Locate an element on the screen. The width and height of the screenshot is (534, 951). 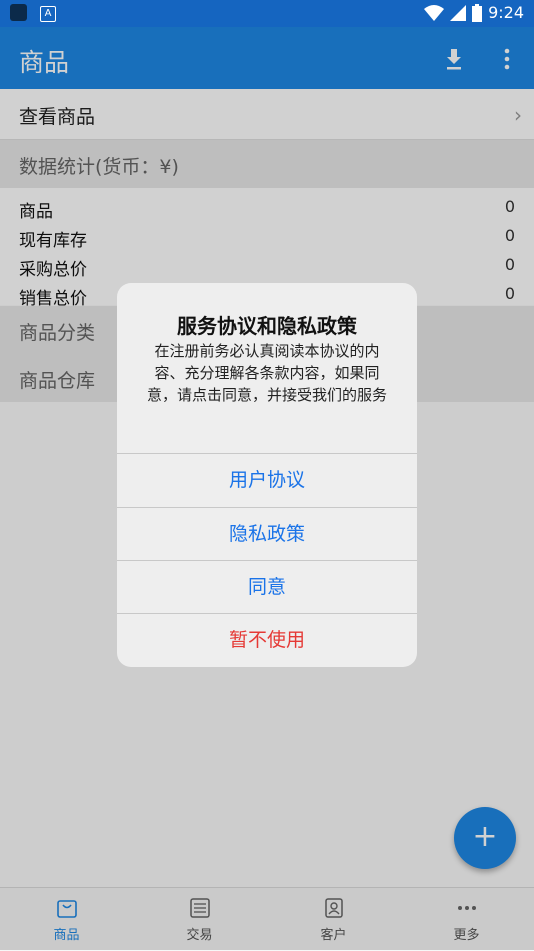
status-bar: A 9:24 is located at coordinates (267, 13).